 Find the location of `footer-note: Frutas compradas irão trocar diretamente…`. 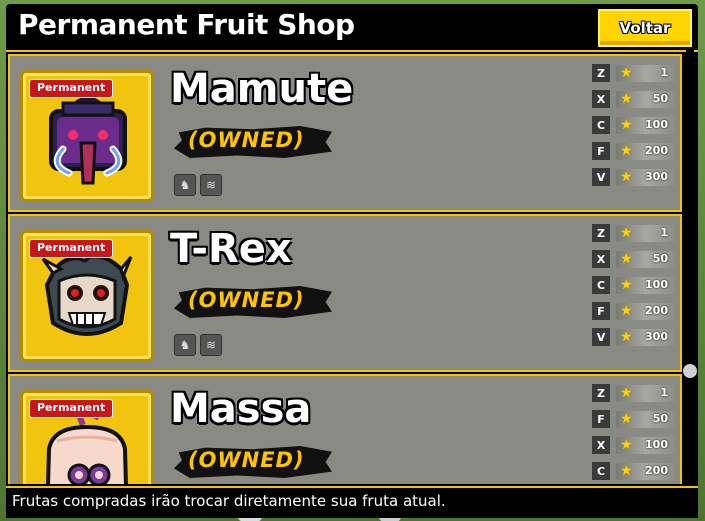

footer-note: Frutas compradas irão trocar diretamente… is located at coordinates (229, 501).